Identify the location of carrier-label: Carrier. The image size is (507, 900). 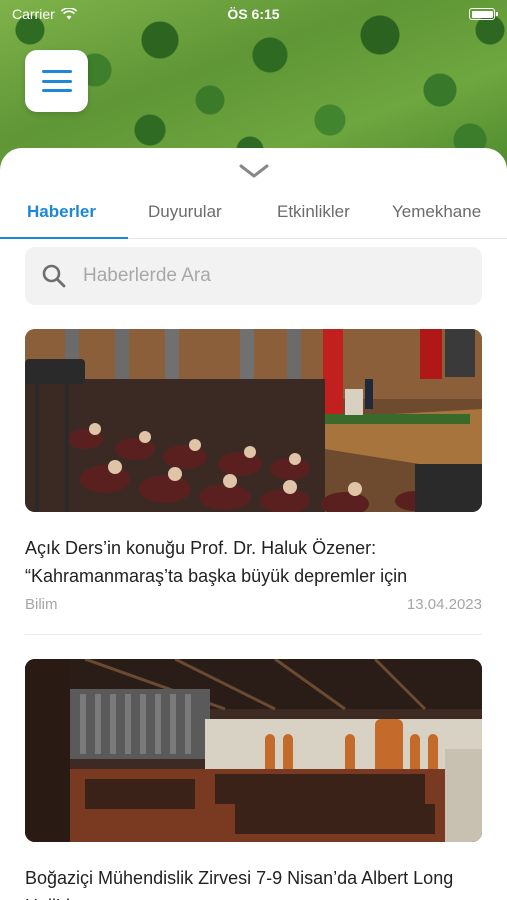
(33, 14).